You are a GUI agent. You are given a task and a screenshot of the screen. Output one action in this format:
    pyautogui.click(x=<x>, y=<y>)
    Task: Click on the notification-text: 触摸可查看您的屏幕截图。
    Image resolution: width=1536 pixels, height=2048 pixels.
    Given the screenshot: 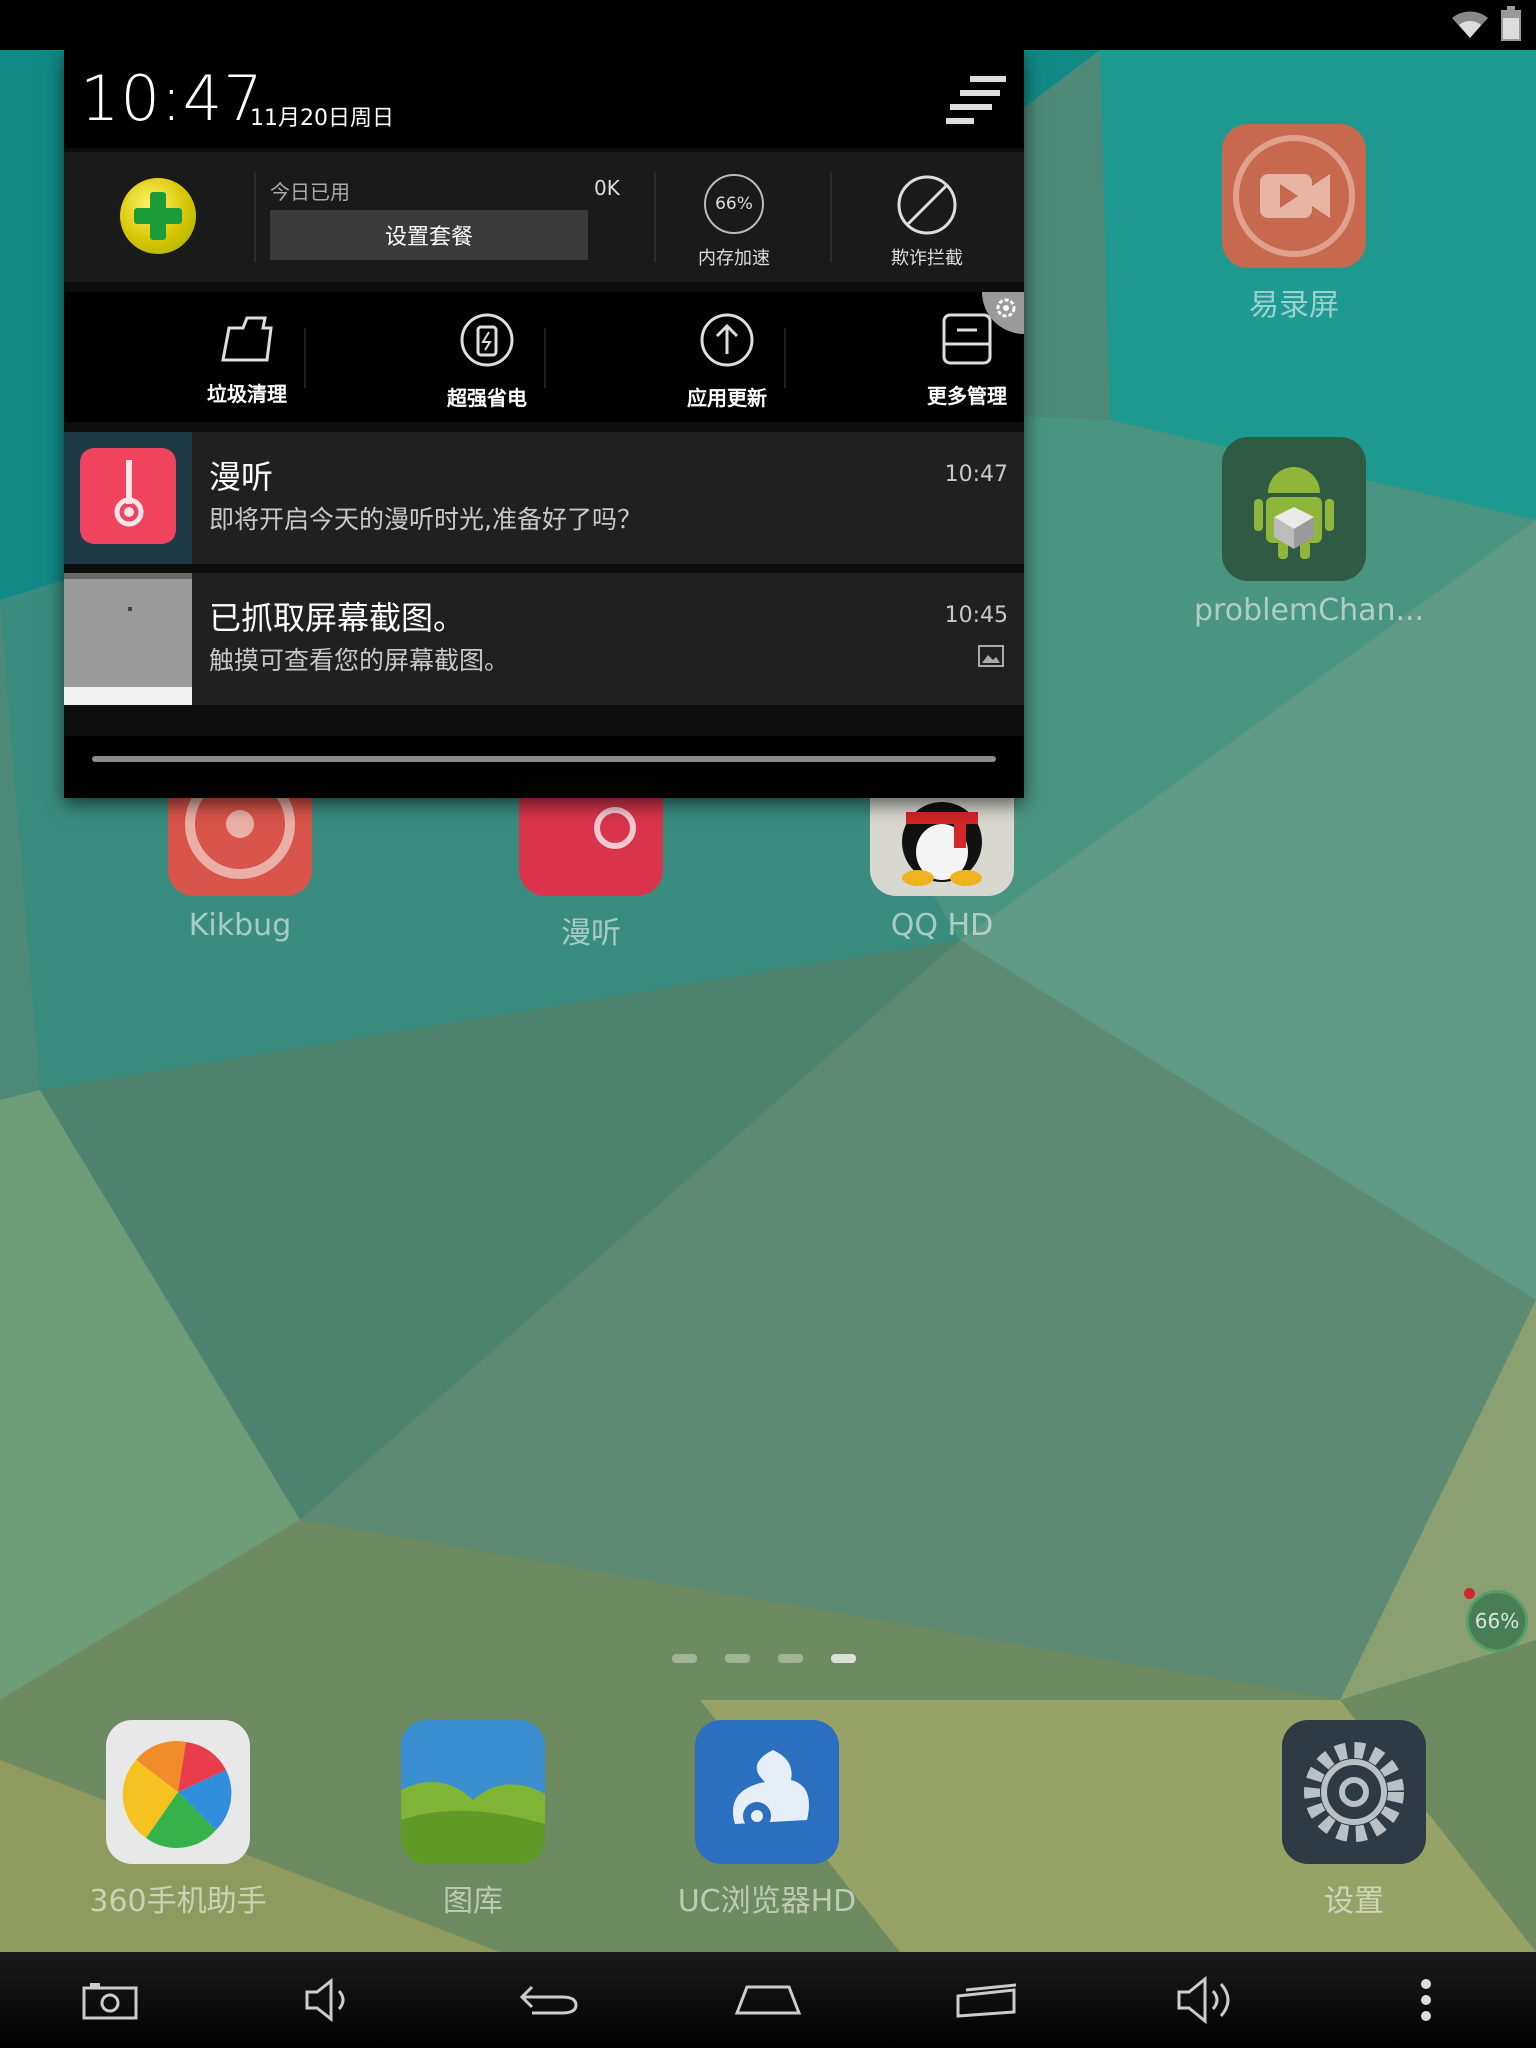 What is the action you would take?
    pyautogui.click(x=359, y=660)
    